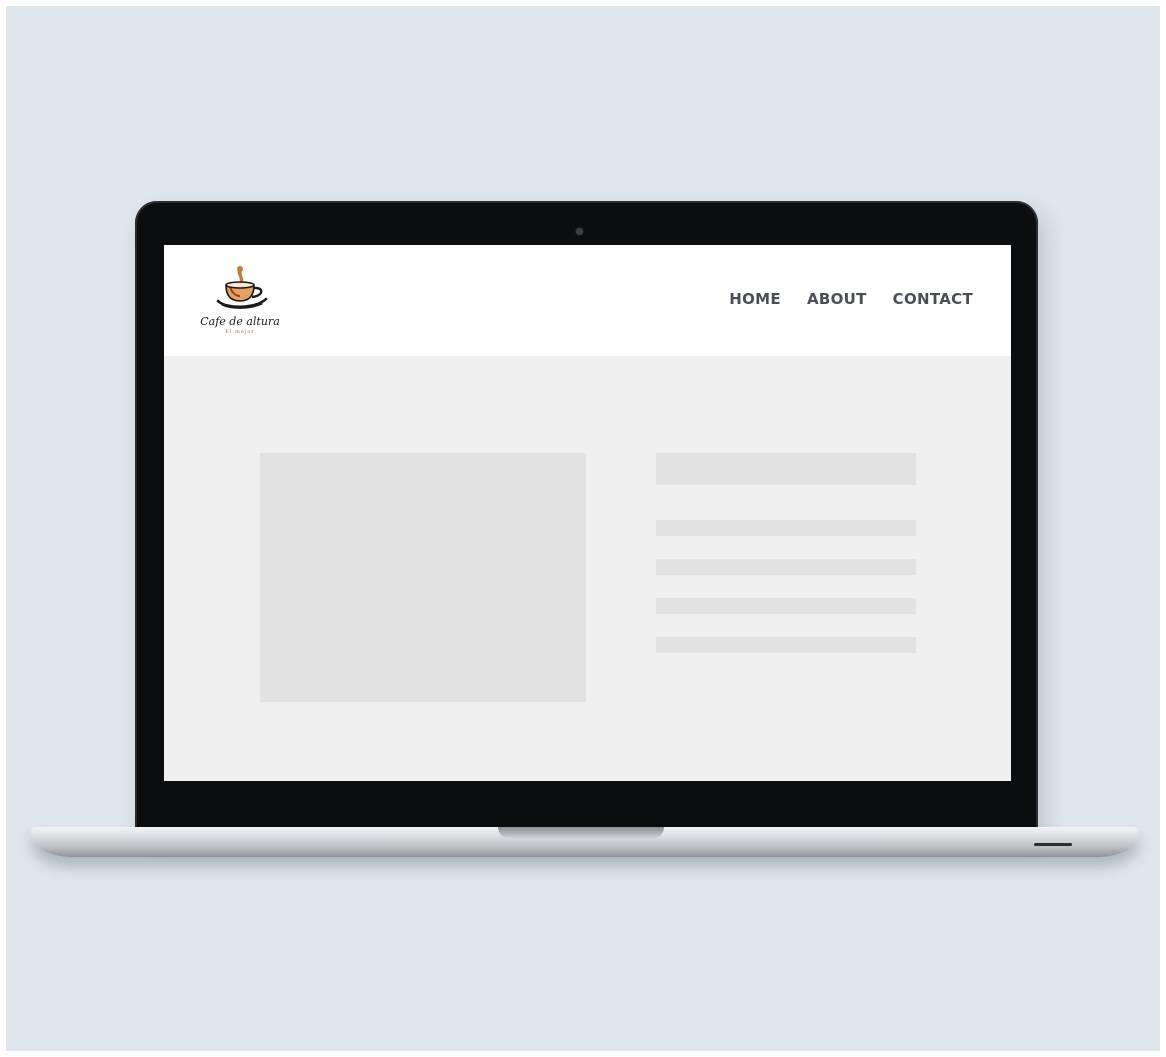  Describe the element at coordinates (1053, 844) in the screenshot. I see `indicator-light` at that location.